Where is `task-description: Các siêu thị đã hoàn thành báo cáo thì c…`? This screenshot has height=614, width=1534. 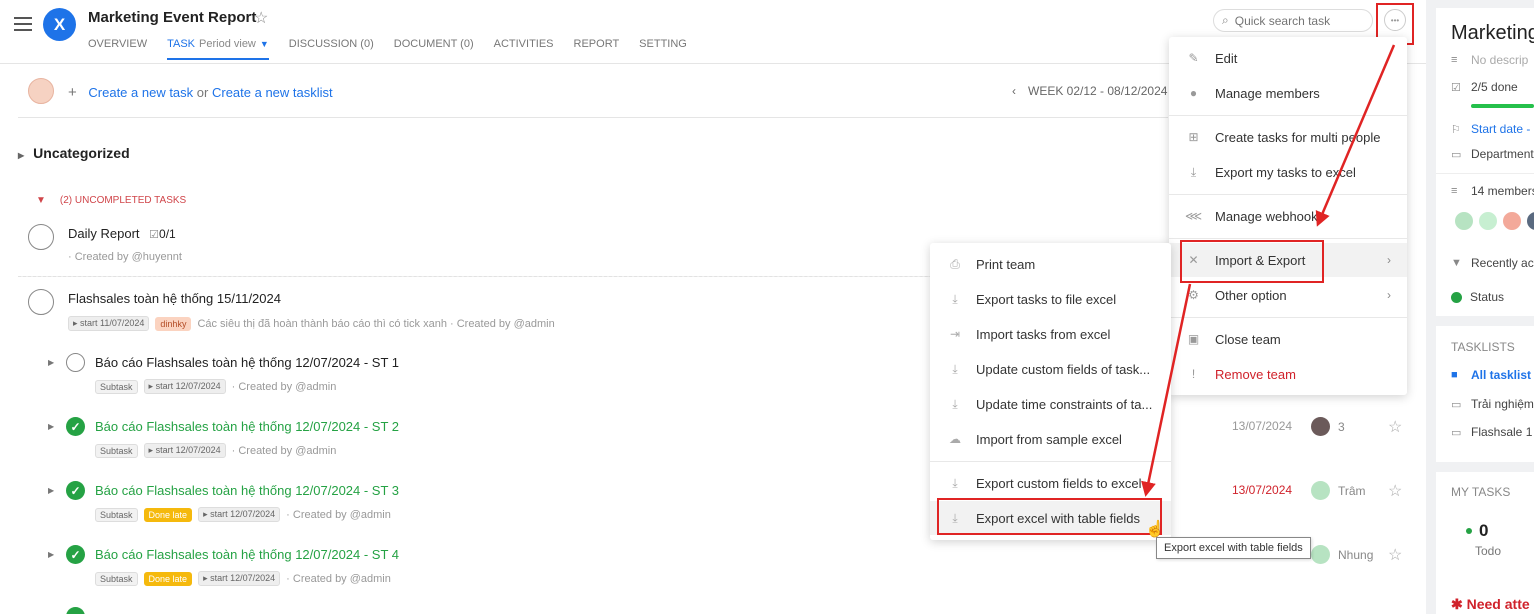
task-description: Các siêu thị đã hoàn thành báo cáo thì c… is located at coordinates (376, 323).